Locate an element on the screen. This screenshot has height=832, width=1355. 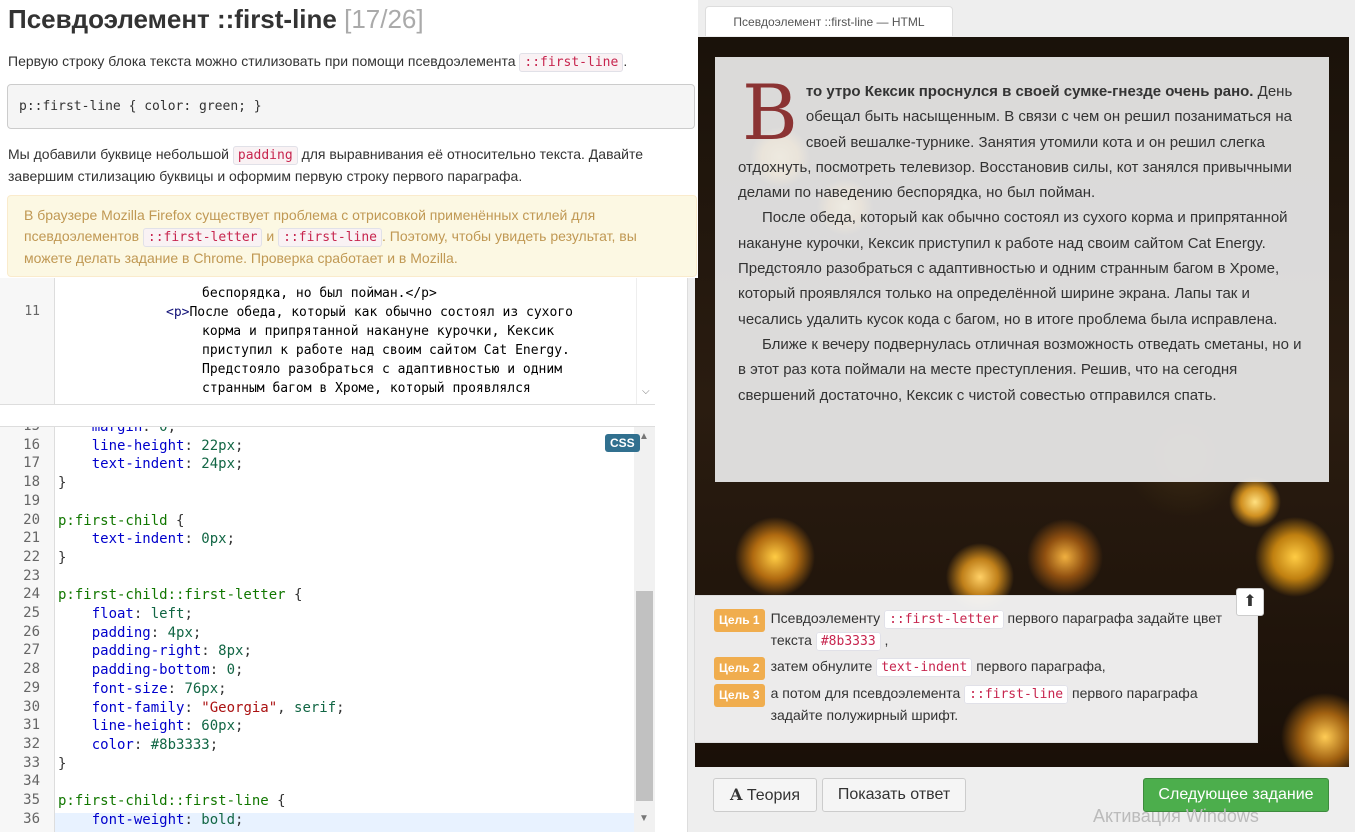
line-number: 27 is located at coordinates (31, 650).